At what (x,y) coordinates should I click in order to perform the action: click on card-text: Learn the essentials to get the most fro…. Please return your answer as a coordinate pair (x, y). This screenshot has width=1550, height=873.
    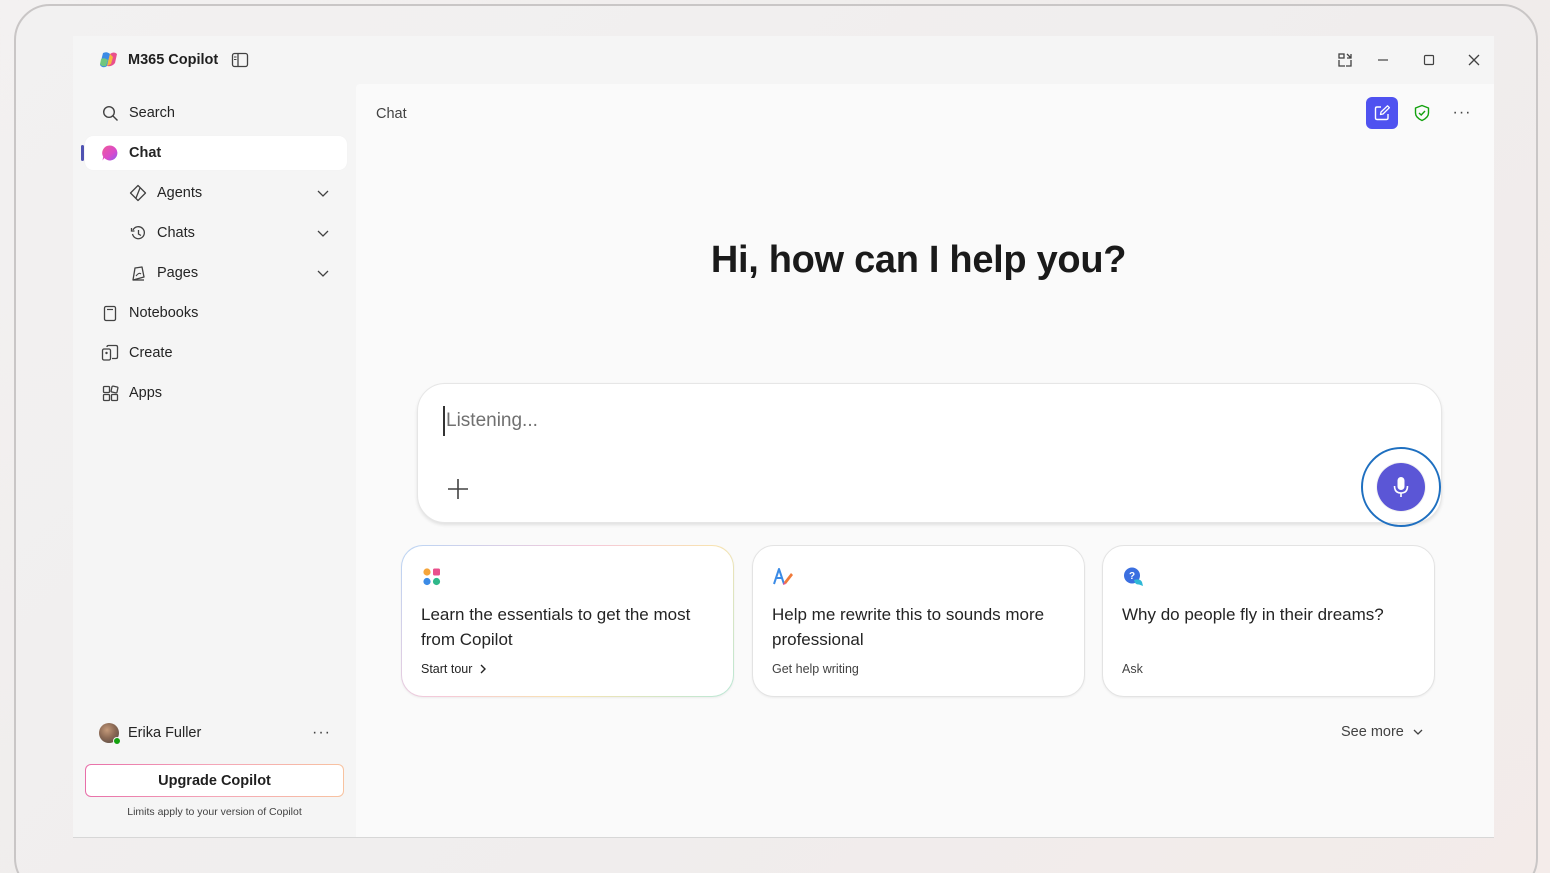
    Looking at the image, I should click on (556, 627).